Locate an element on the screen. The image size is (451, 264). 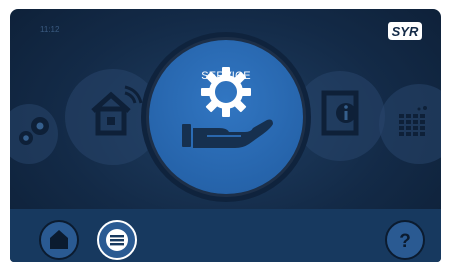
home-icon is located at coordinates (59, 239).